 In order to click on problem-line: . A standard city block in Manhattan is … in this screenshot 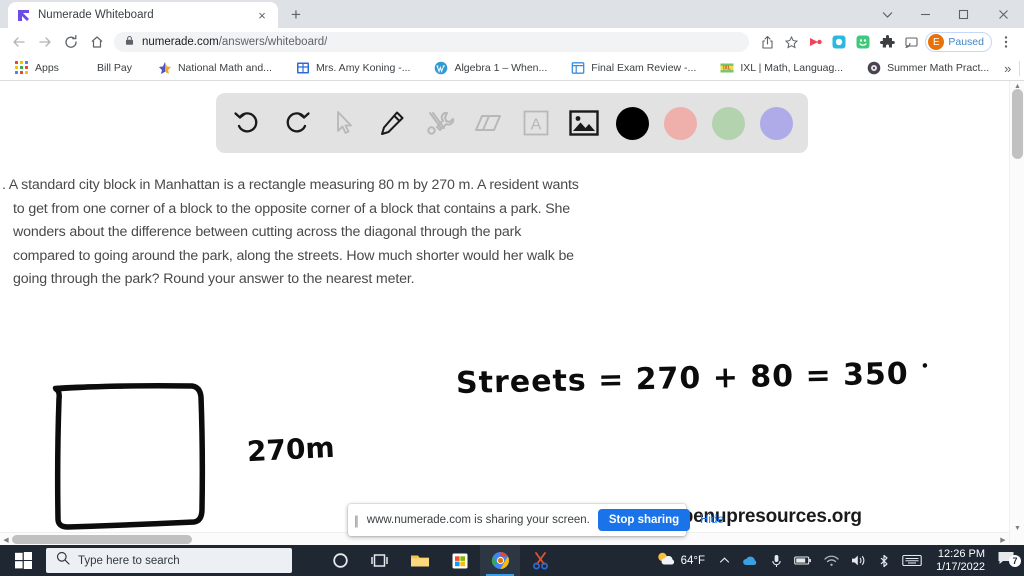, I will do `click(290, 185)`.